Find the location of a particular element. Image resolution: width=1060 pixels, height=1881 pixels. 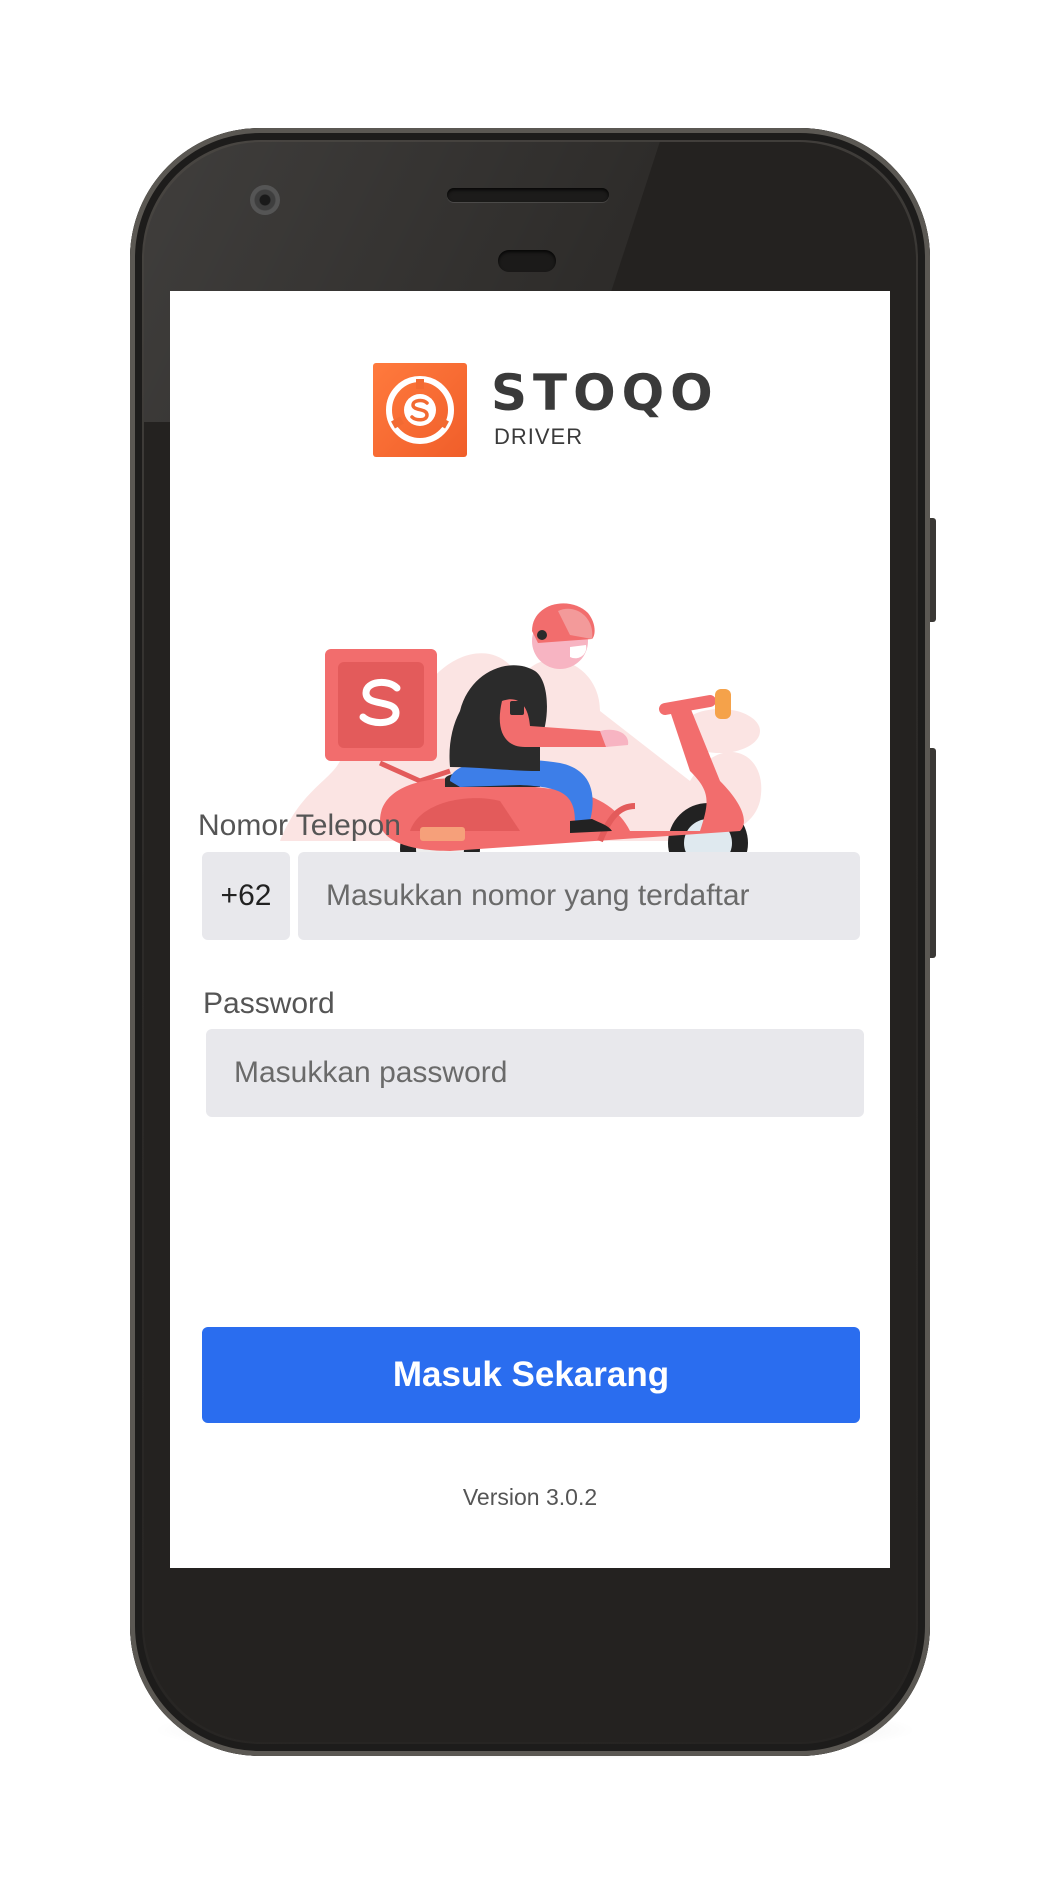

scooter-courier-illustration is located at coordinates (530, 716).